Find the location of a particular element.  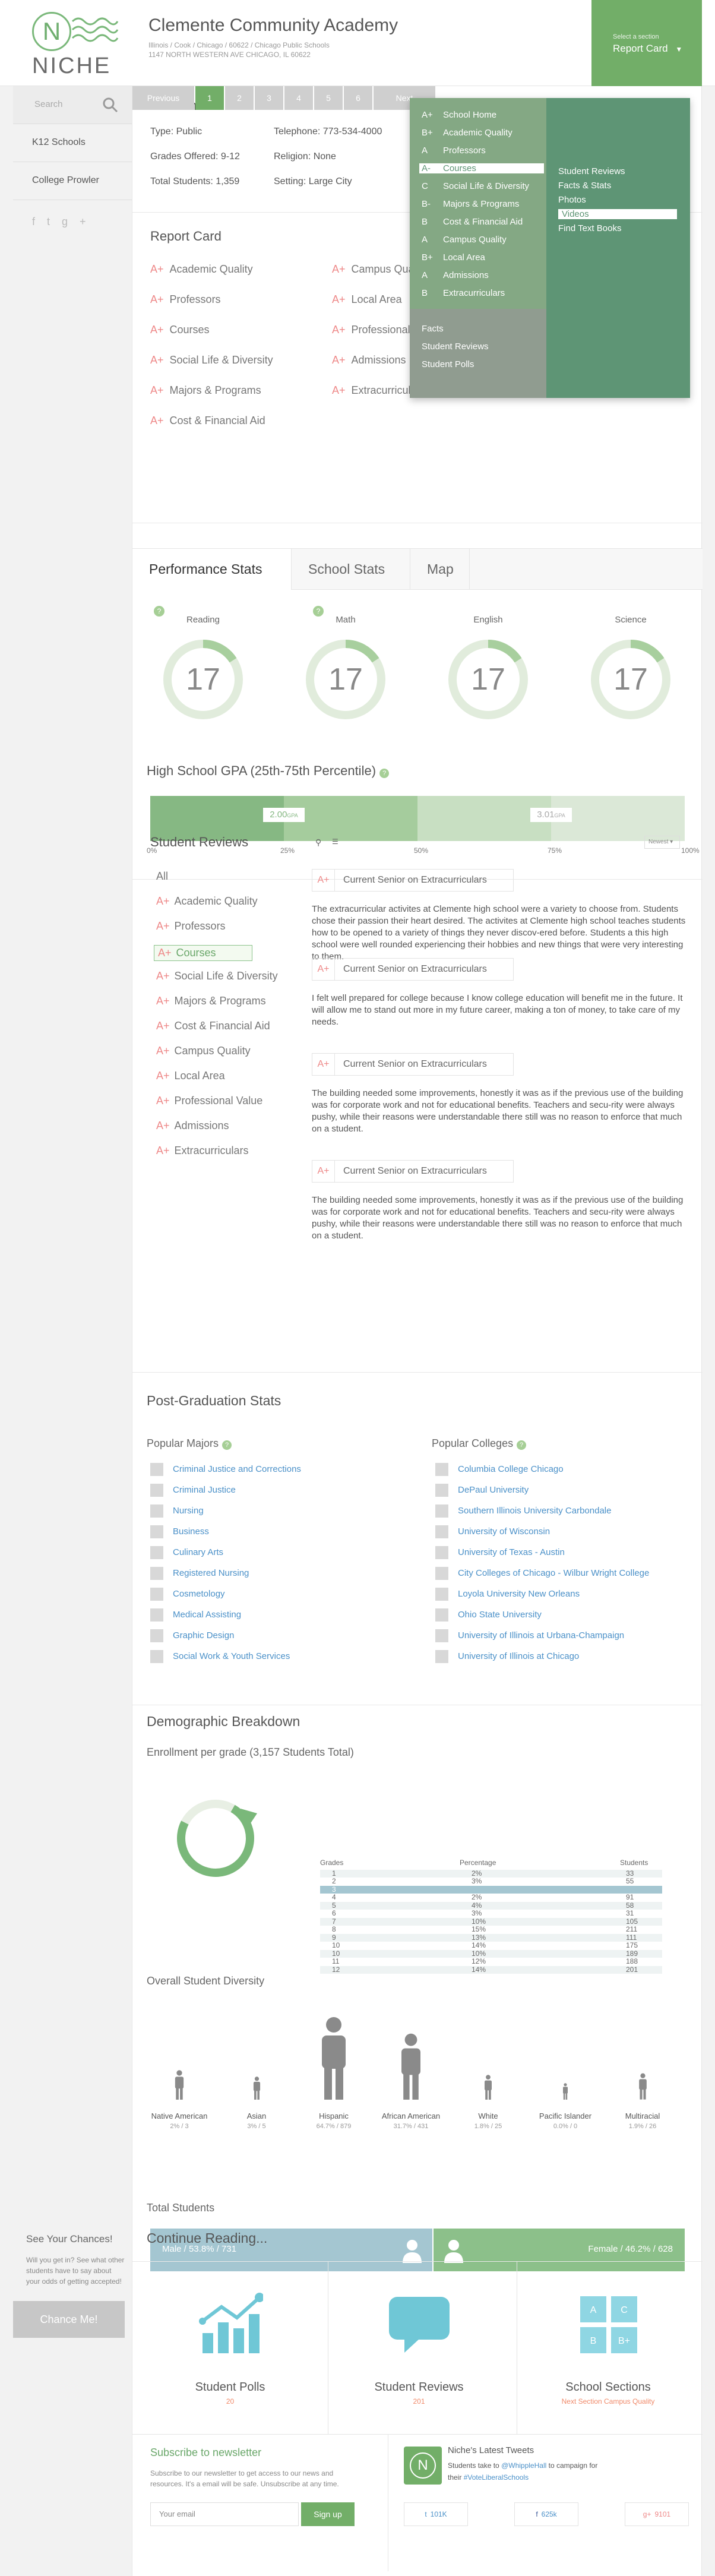

menu-sub-item: Student Reviews is located at coordinates (591, 171).